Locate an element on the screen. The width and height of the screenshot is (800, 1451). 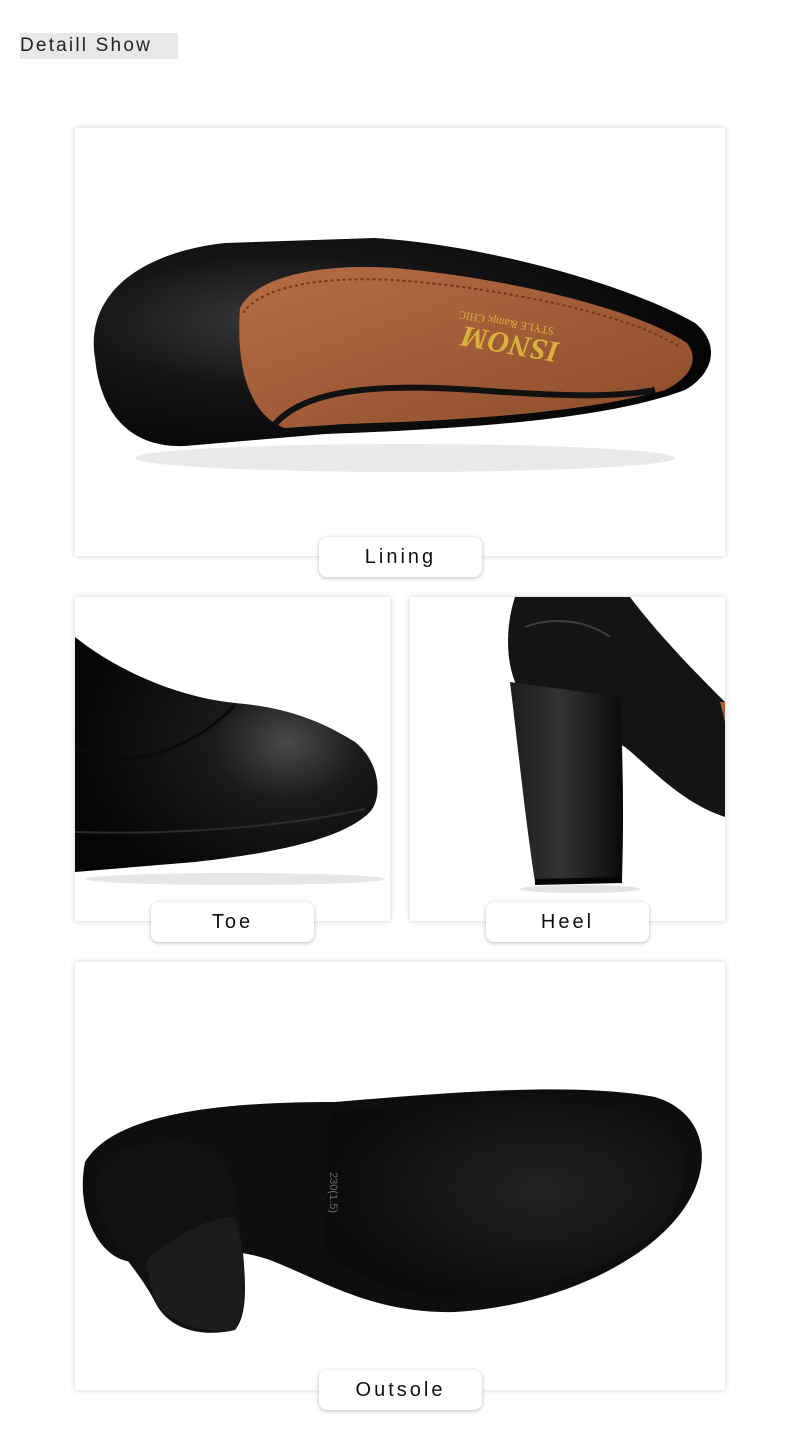
section-title: Detaill Show is located at coordinates (99, 46).